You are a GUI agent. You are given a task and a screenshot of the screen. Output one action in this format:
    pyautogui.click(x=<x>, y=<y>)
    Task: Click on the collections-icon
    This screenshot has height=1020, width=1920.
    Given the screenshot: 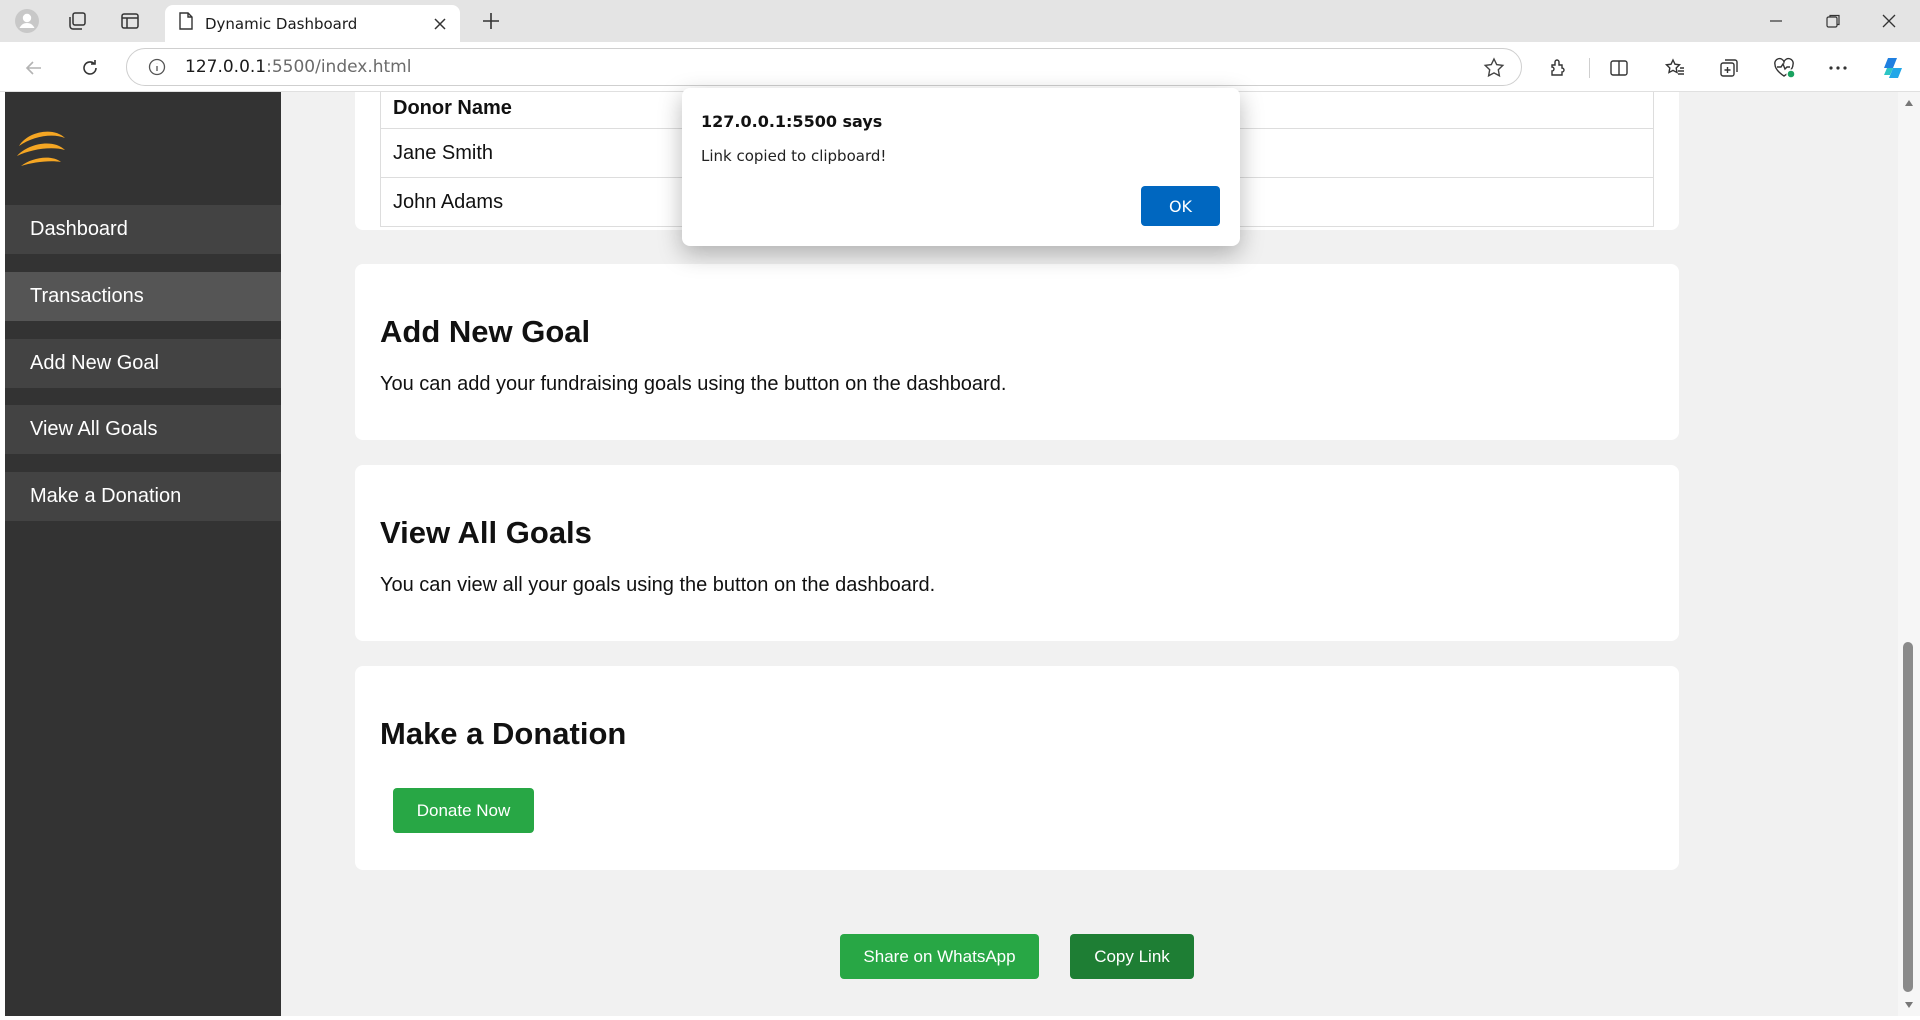 What is the action you would take?
    pyautogui.click(x=1729, y=68)
    